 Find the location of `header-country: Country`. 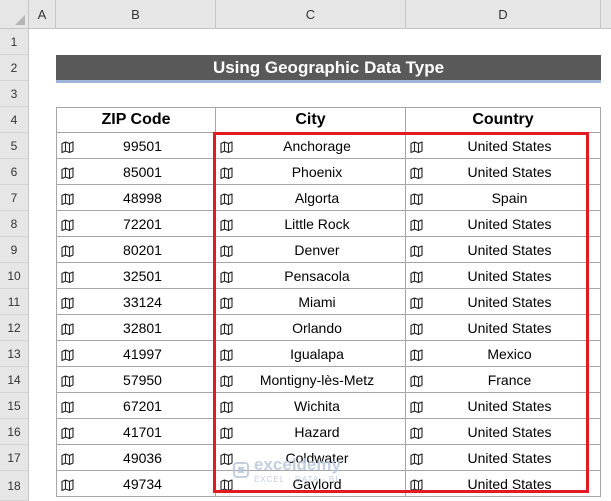

header-country: Country is located at coordinates (503, 120).